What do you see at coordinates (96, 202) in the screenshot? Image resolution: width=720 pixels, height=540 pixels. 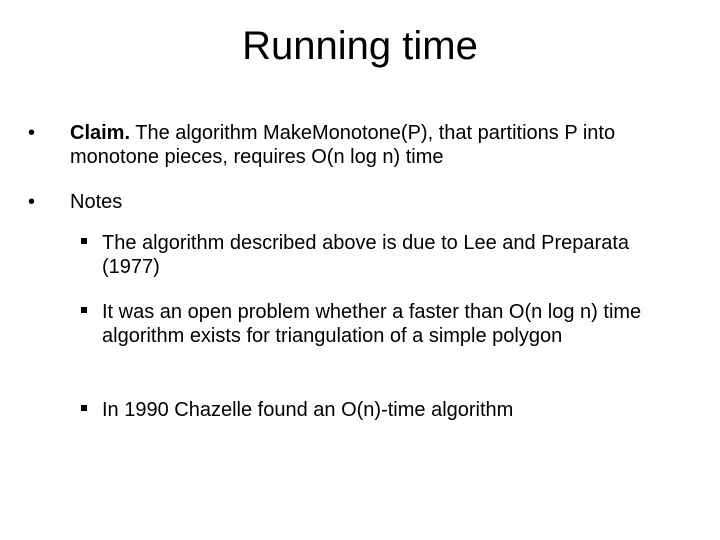 I see `bullet-notes: Notes` at bounding box center [96, 202].